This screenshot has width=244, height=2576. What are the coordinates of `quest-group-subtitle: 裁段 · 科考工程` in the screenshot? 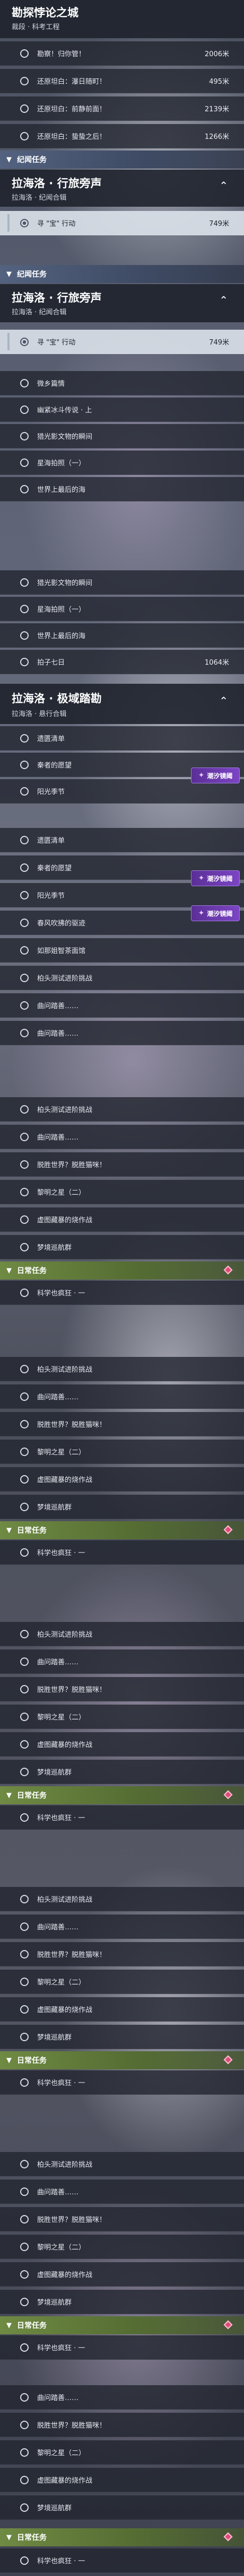 It's located at (36, 27).